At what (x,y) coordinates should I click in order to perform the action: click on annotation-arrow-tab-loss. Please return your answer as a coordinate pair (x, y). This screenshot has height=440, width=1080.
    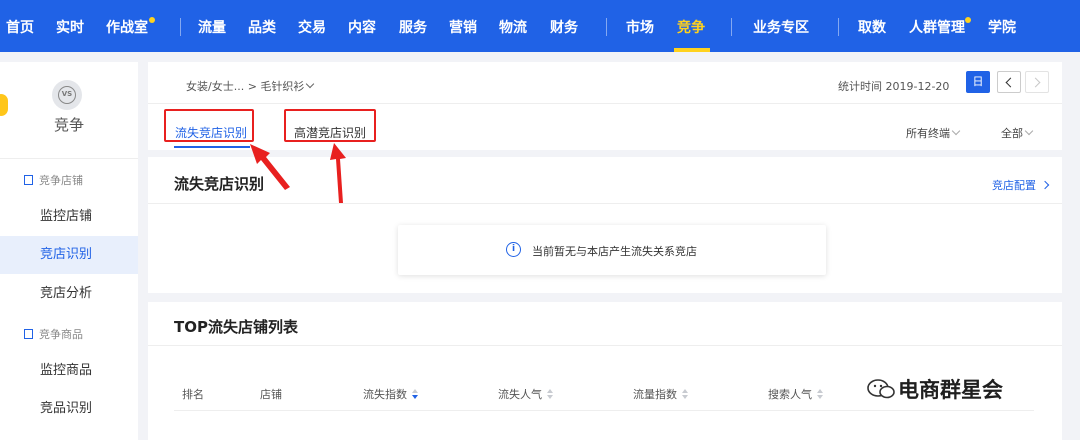
    Looking at the image, I should click on (270, 167).